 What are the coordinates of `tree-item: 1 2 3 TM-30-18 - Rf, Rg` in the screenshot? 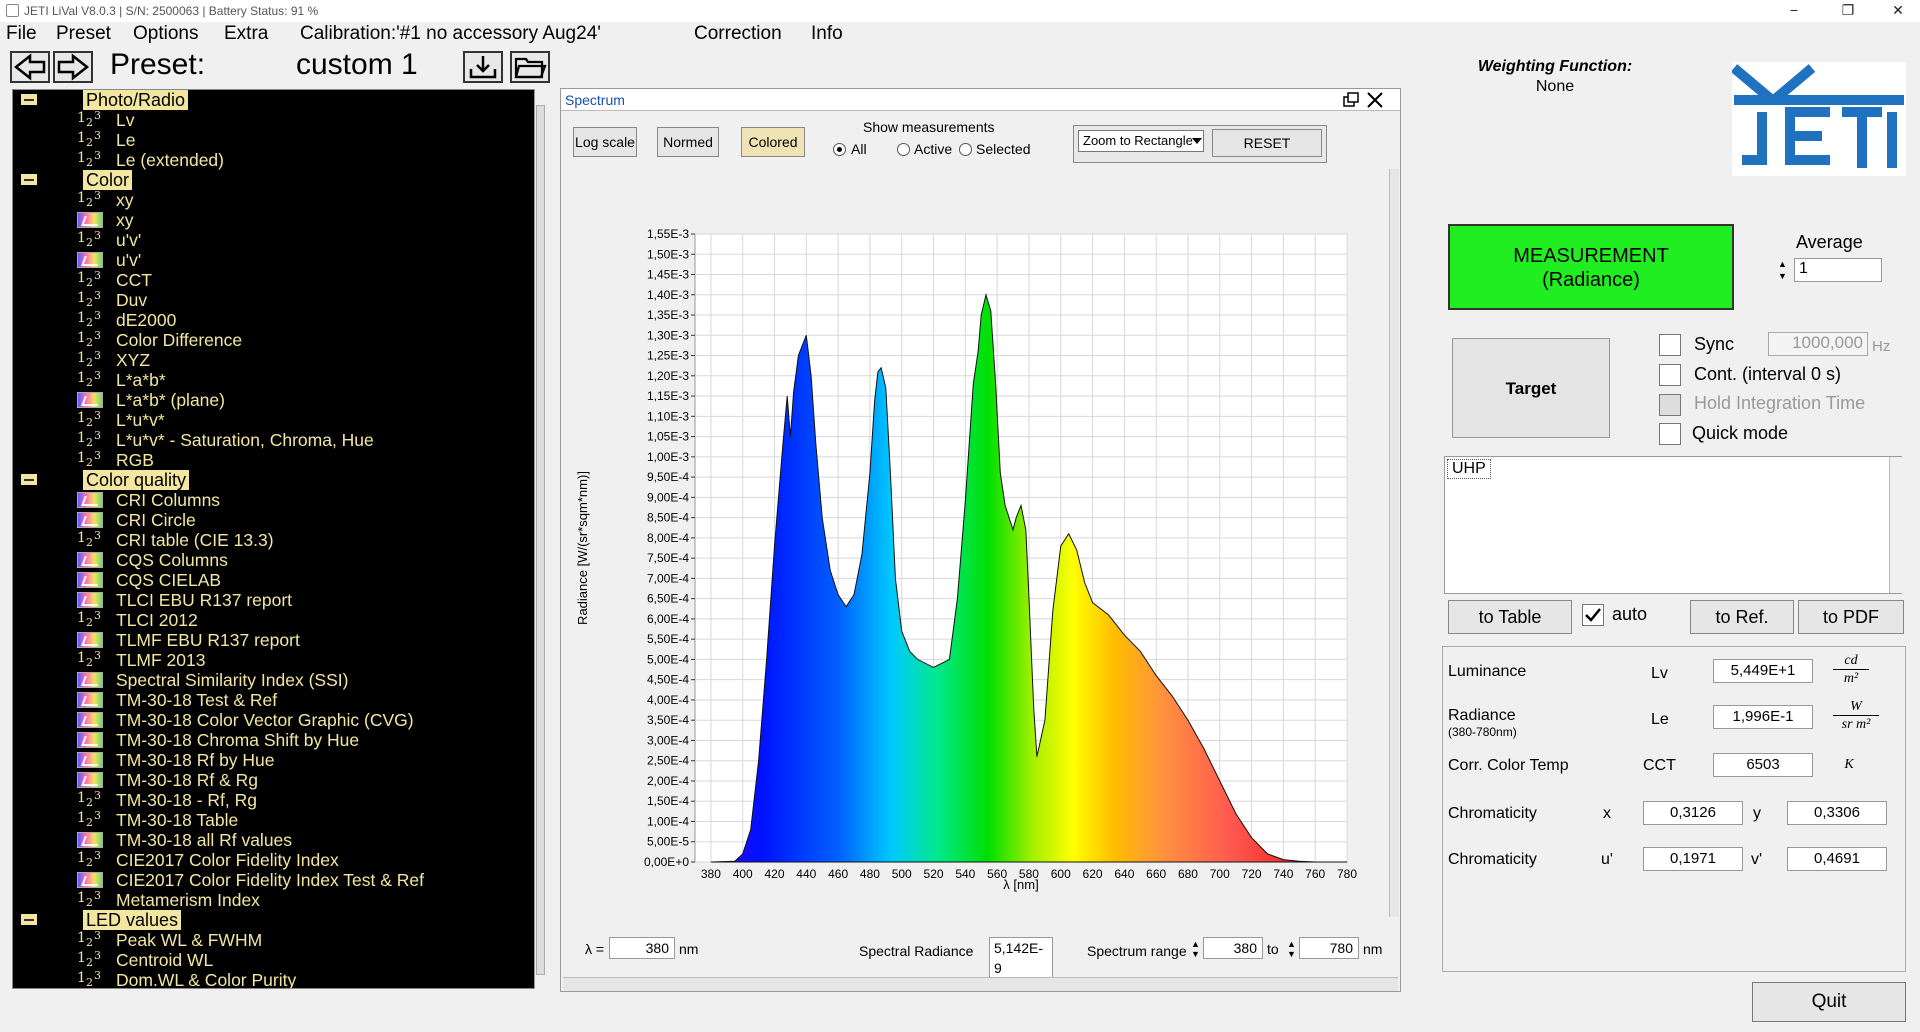 It's located at (273, 799).